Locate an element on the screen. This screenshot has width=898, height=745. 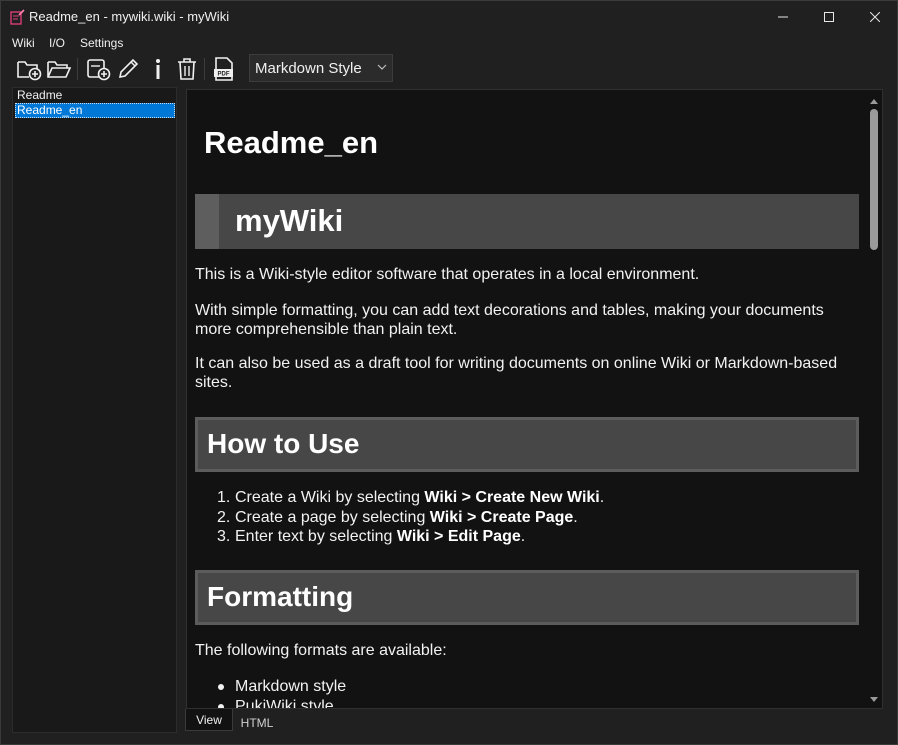
heading-accent is located at coordinates (207, 221).